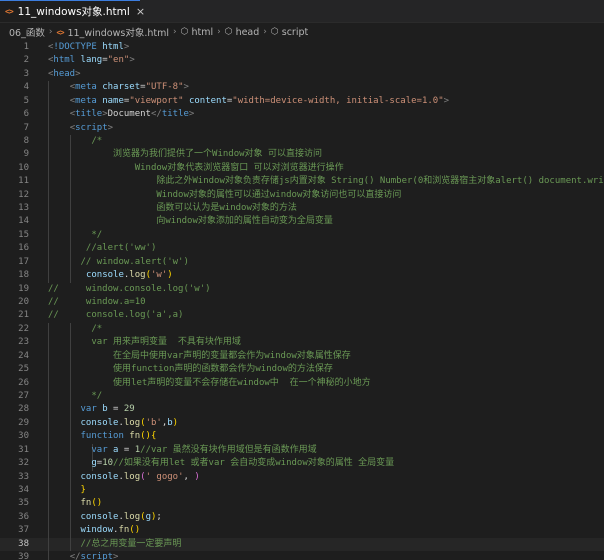 This screenshot has height=560, width=604. I want to click on code-line: 9 浏览器为我们提供了一个Window对象 可以直接访问, so click(302, 155).